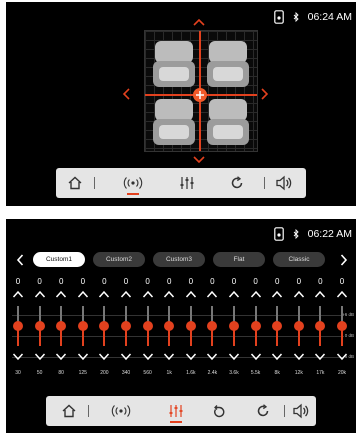 The image size is (362, 435). What do you see at coordinates (20, 260) in the screenshot?
I see `preset-prev-arrow` at bounding box center [20, 260].